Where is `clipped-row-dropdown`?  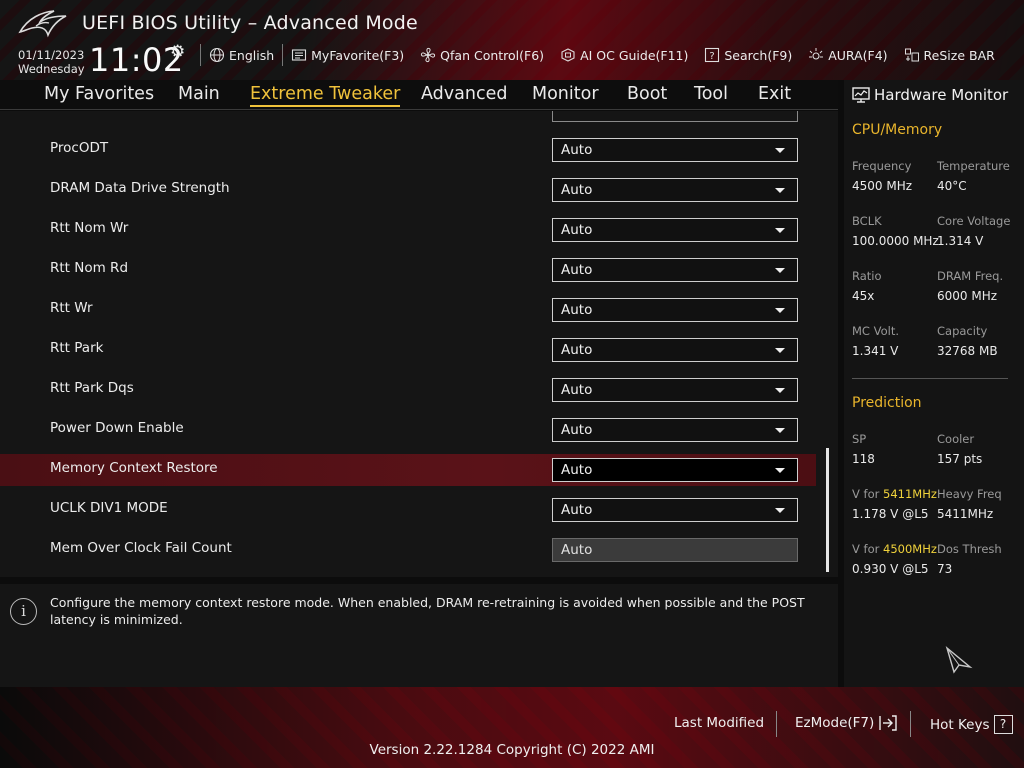
clipped-row-dropdown is located at coordinates (675, 116).